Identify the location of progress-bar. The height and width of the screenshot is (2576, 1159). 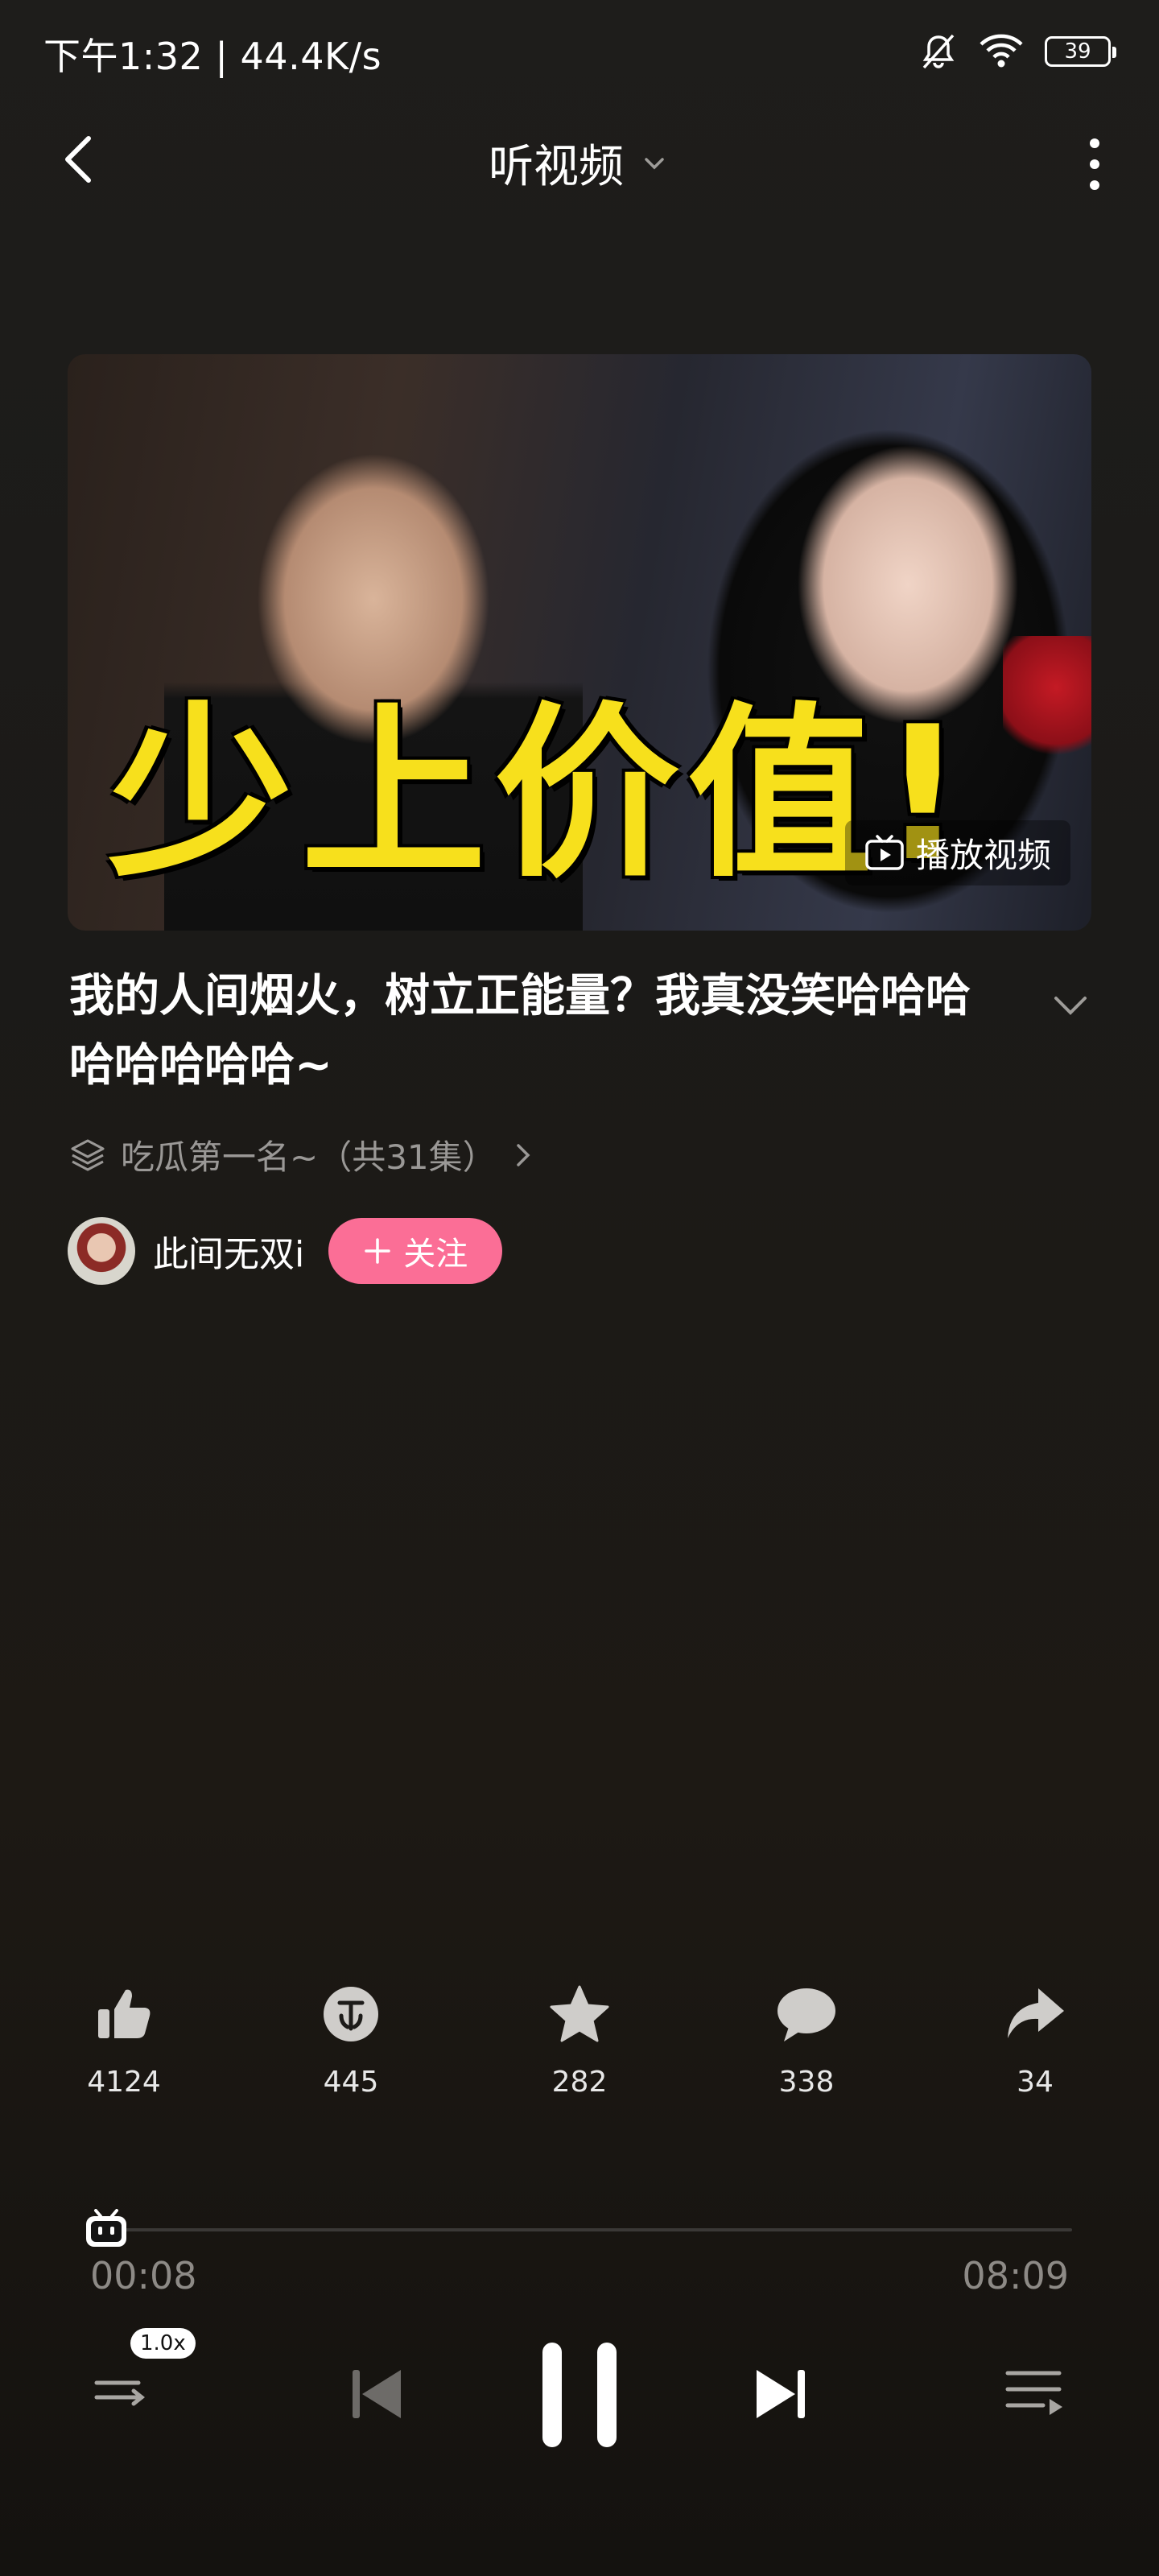
(576, 2230).